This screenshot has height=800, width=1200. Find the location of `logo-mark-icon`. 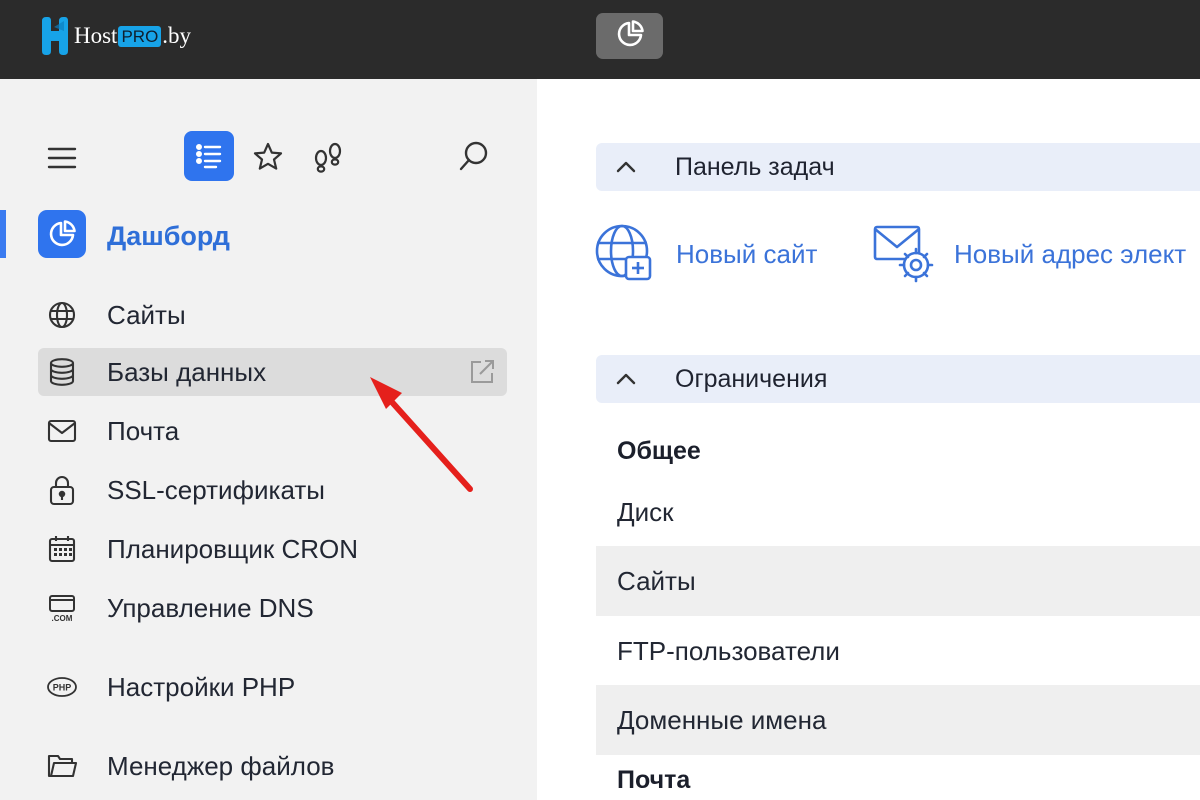

logo-mark-icon is located at coordinates (55, 36).